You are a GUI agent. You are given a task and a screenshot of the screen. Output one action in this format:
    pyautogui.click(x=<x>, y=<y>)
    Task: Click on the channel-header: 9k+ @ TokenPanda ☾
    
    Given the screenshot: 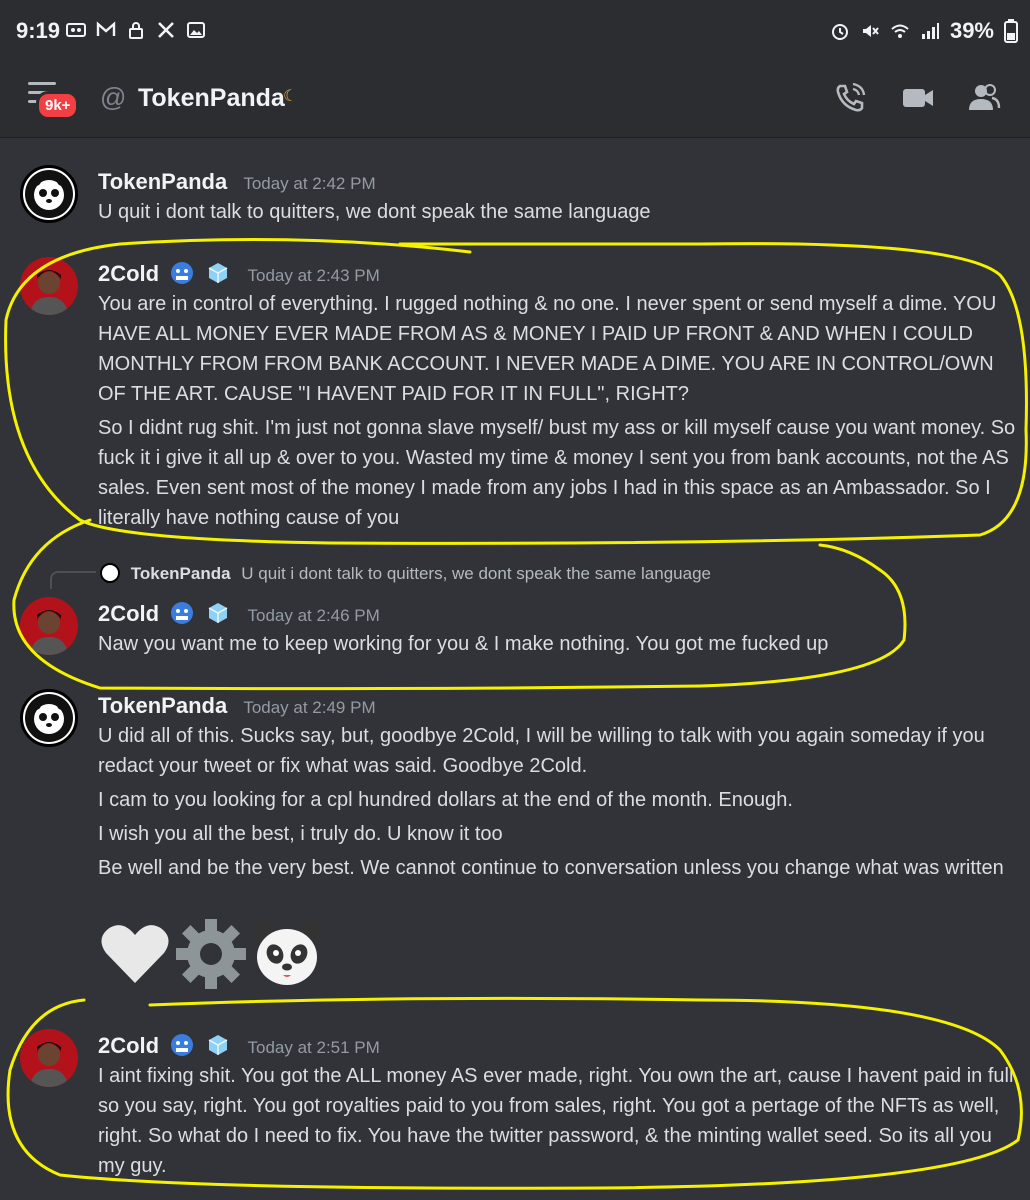 What is the action you would take?
    pyautogui.click(x=515, y=100)
    